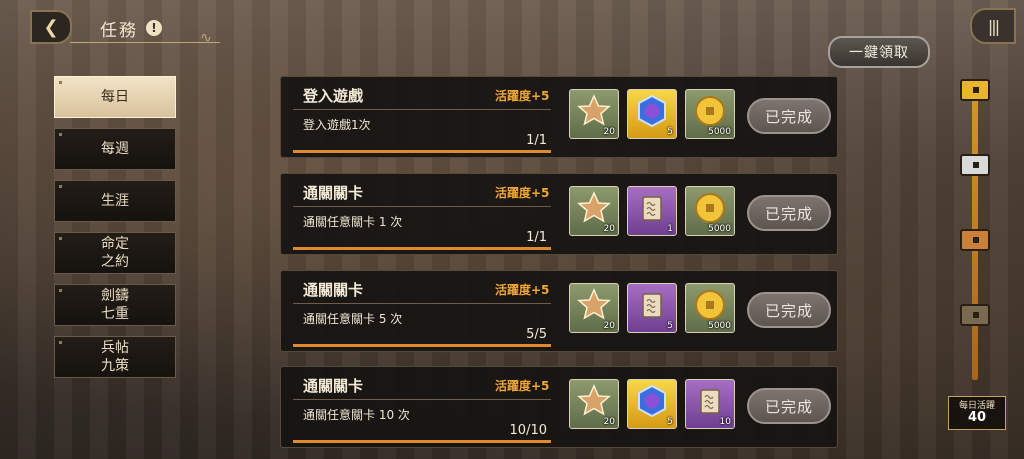 This screenshot has width=1024, height=459. I want to click on task-card: 通關關卡 活躍度+5 通關任意關卡 5 次 5/5 20 5 5000 已完成, so click(559, 311).